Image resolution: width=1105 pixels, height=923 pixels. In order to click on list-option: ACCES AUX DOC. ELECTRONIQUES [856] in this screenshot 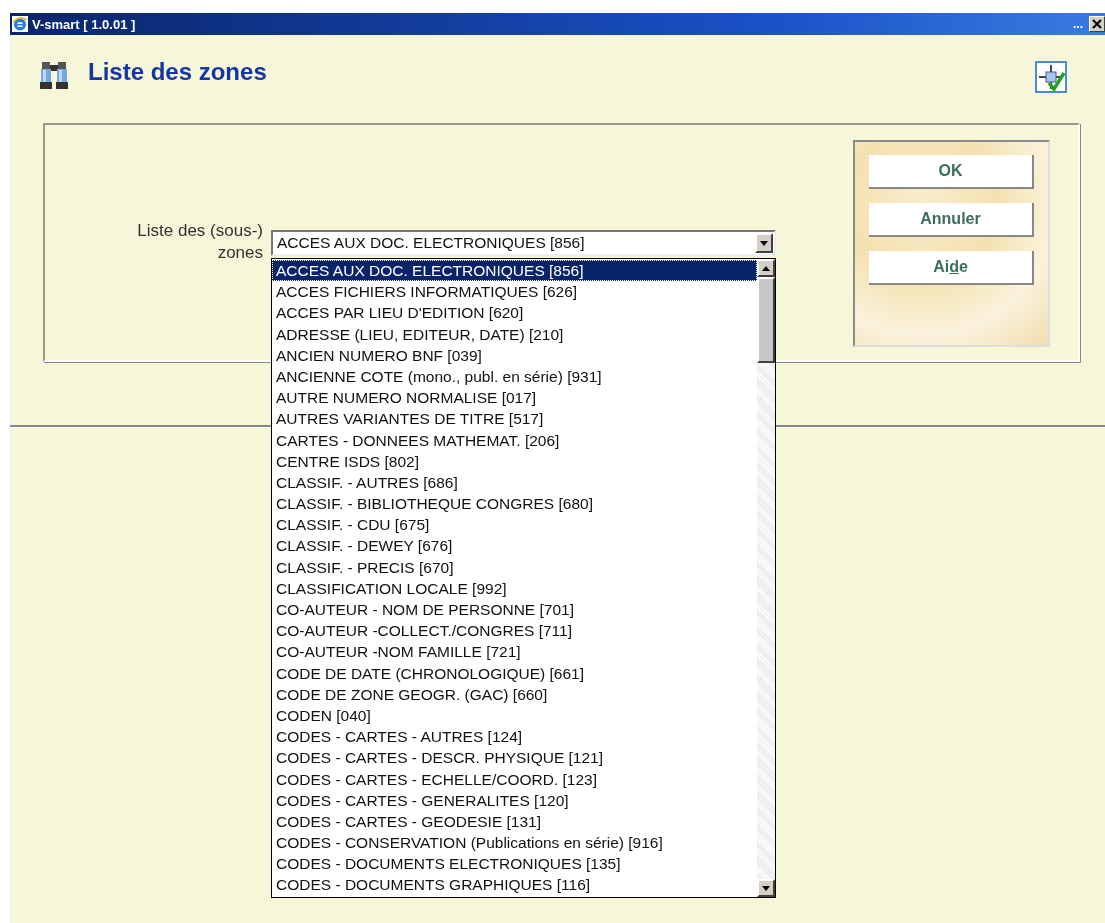, I will do `click(514, 271)`.